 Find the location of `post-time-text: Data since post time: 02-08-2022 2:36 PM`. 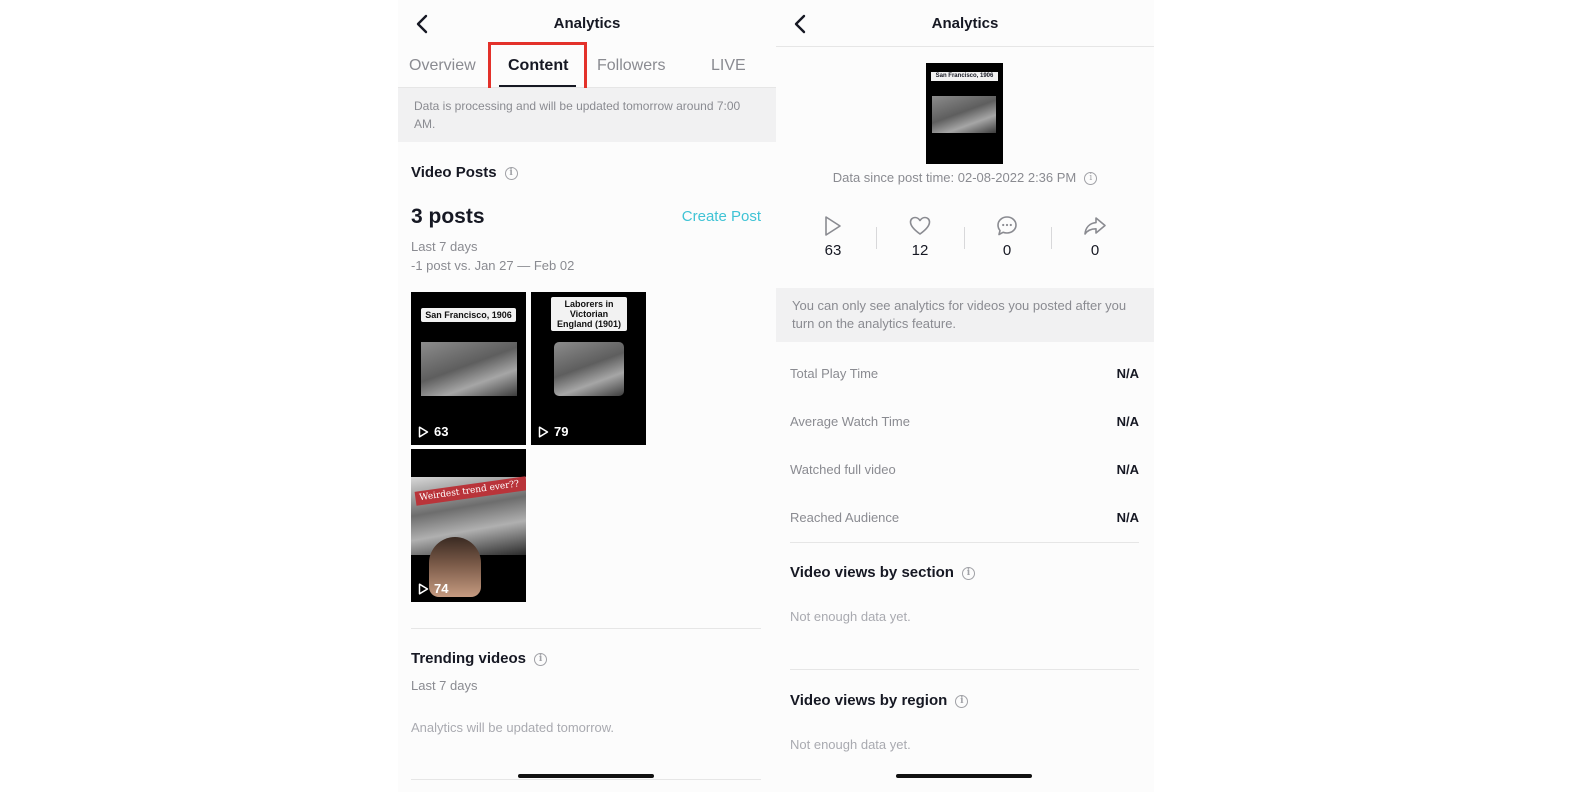

post-time-text: Data since post time: 02-08-2022 2:36 PM is located at coordinates (954, 177).